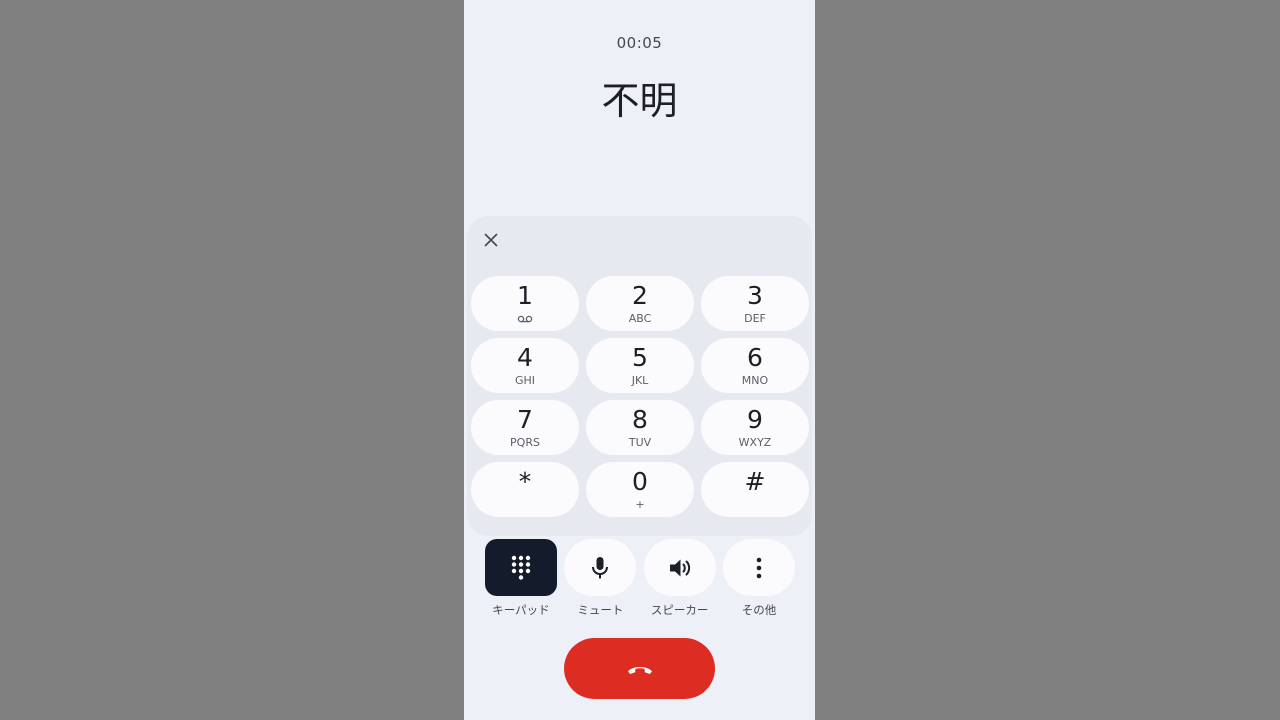  What do you see at coordinates (755, 419) in the screenshot?
I see `key-digit: 9` at bounding box center [755, 419].